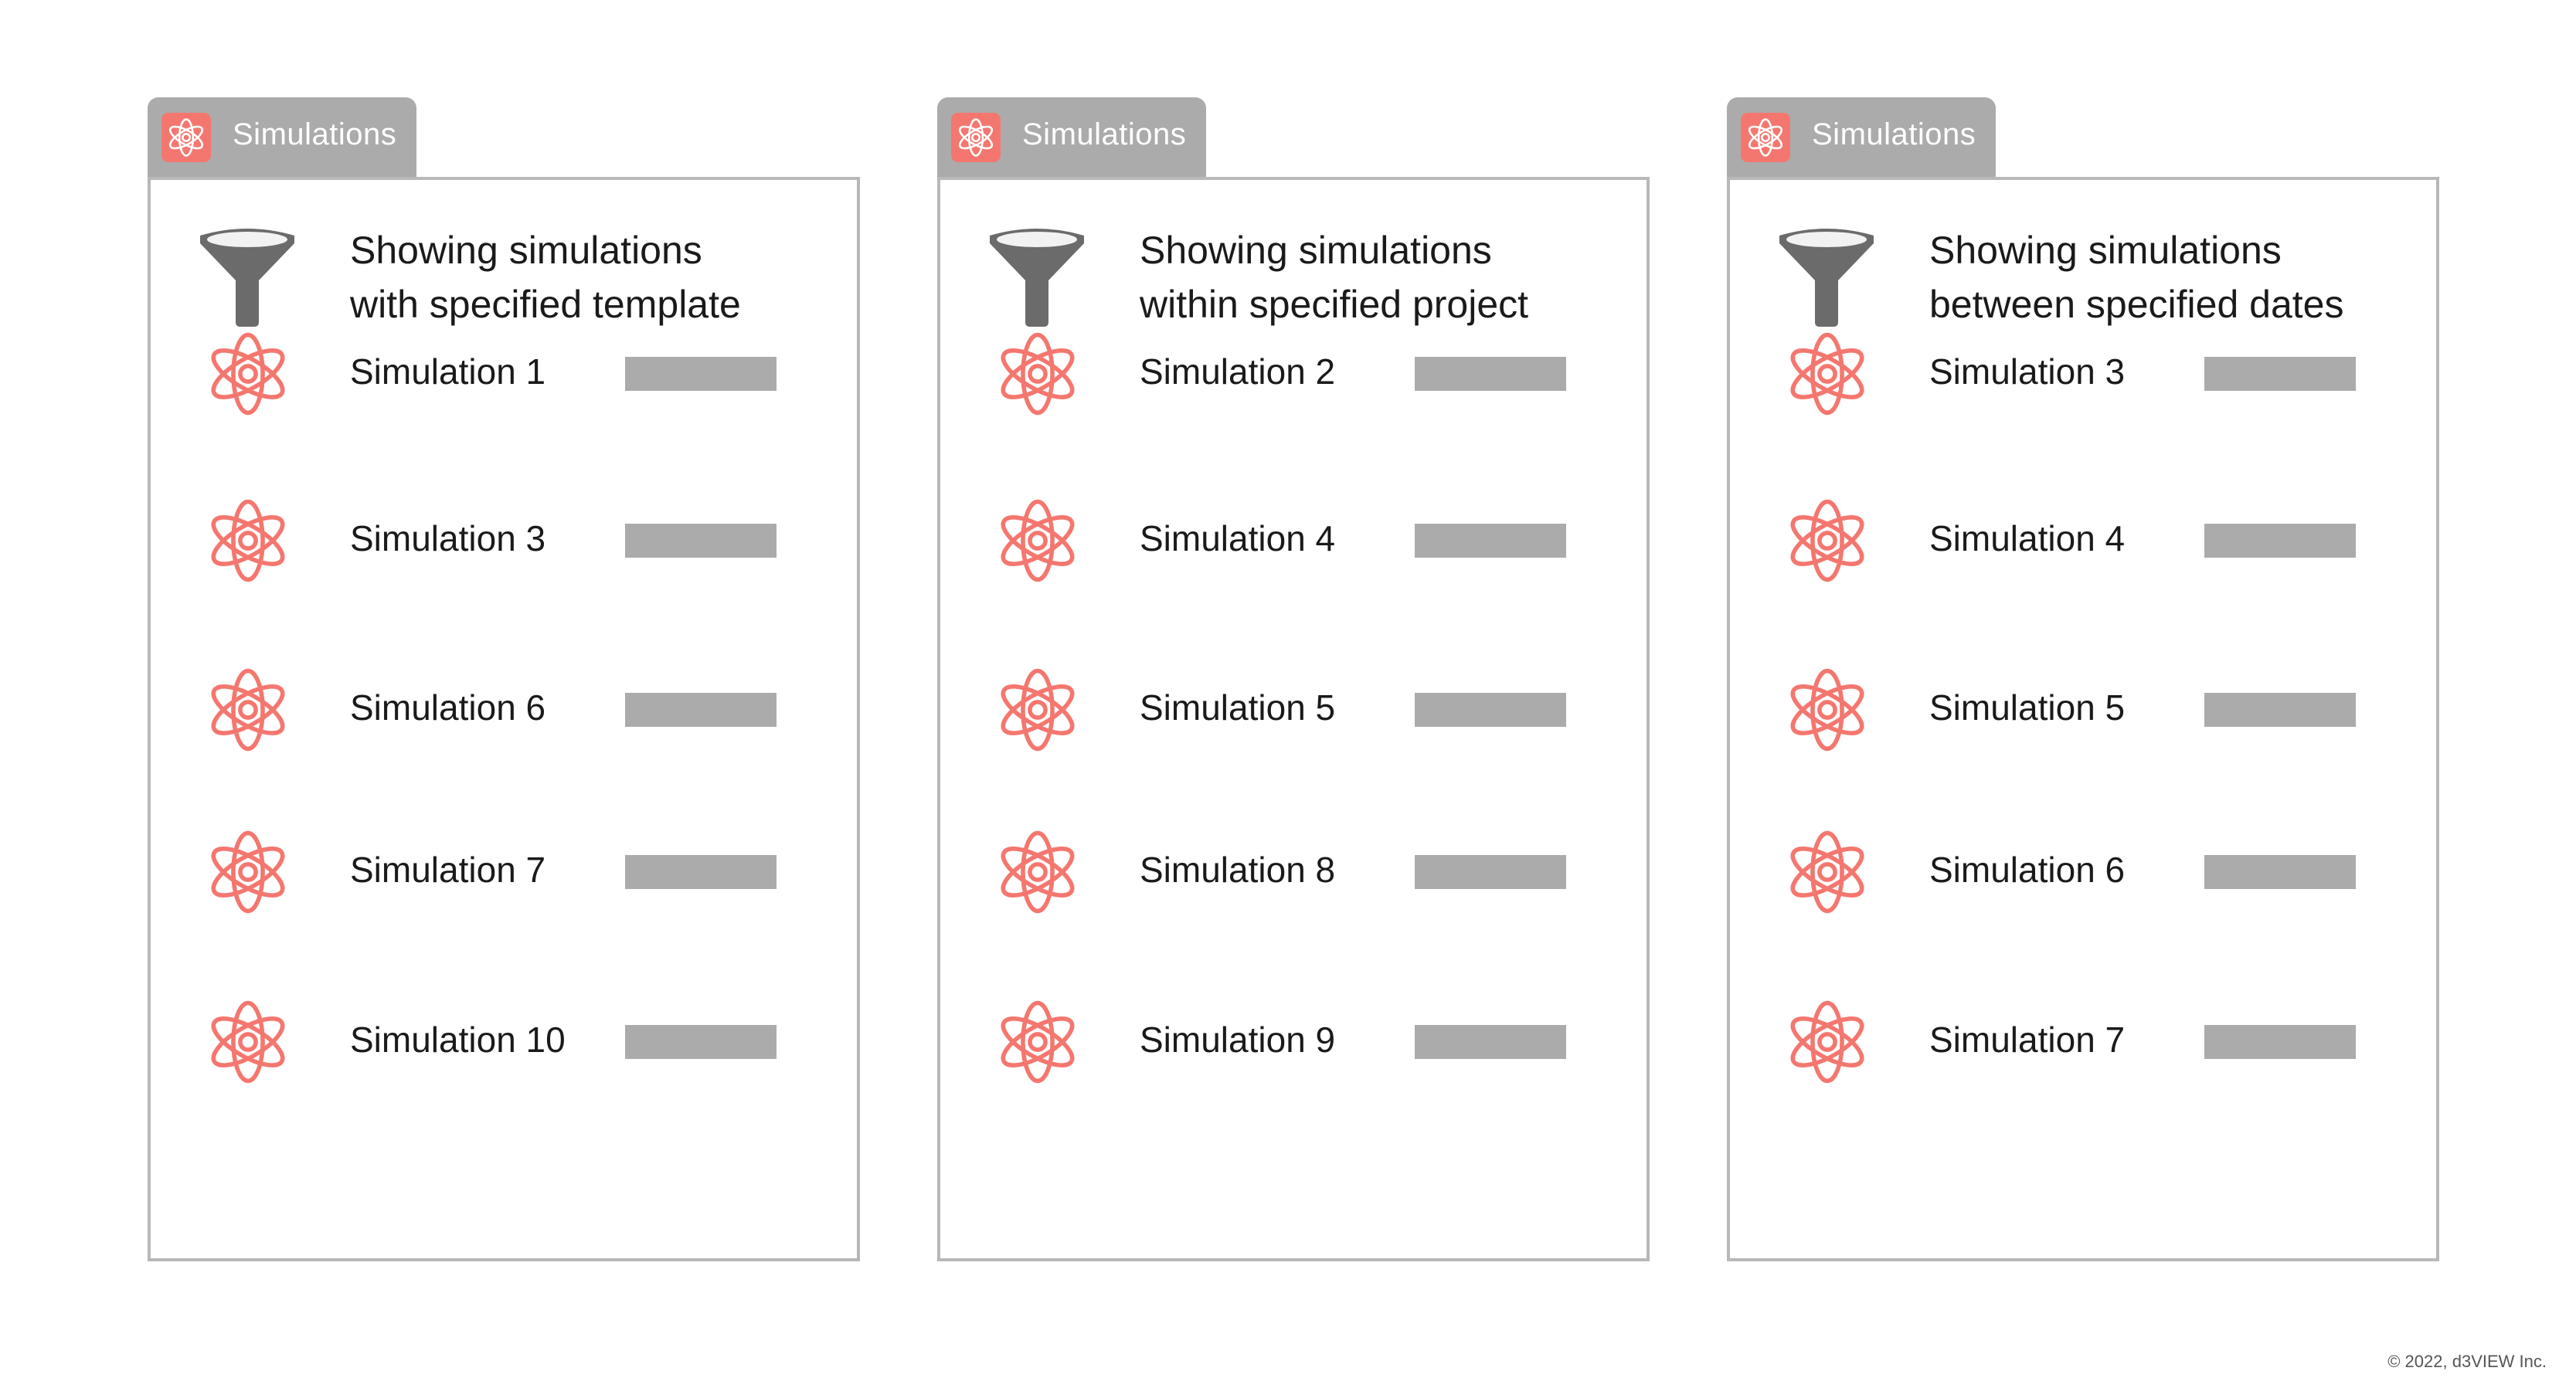  I want to click on simulation-name: Simulation 1, so click(448, 371).